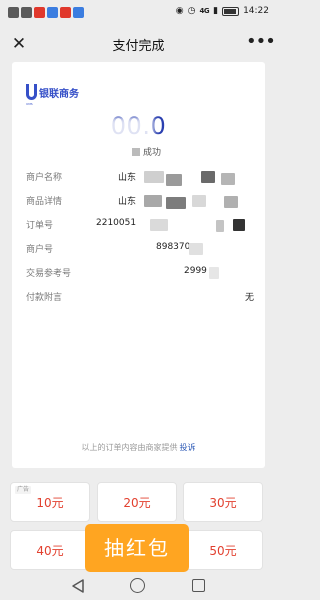 This screenshot has height=600, width=320. I want to click on amount-label: 40元, so click(50, 551).